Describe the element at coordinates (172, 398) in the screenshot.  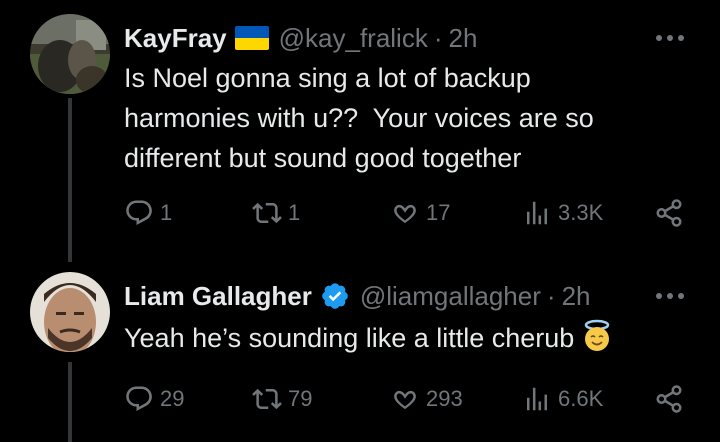
I see `reply-count: 29` at that location.